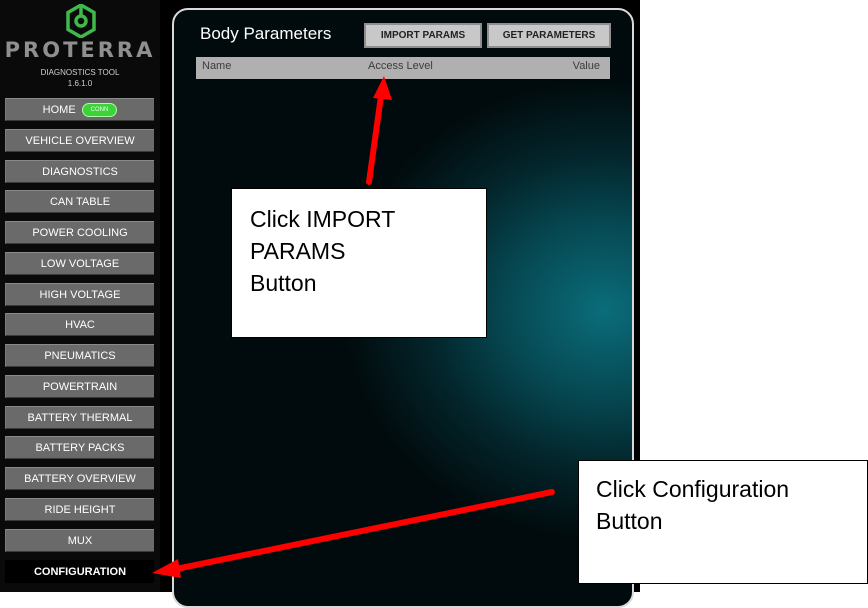 The height and width of the screenshot is (608, 868). I want to click on app-subtitle: DIAGNOSTICS TOOL, so click(80, 72).